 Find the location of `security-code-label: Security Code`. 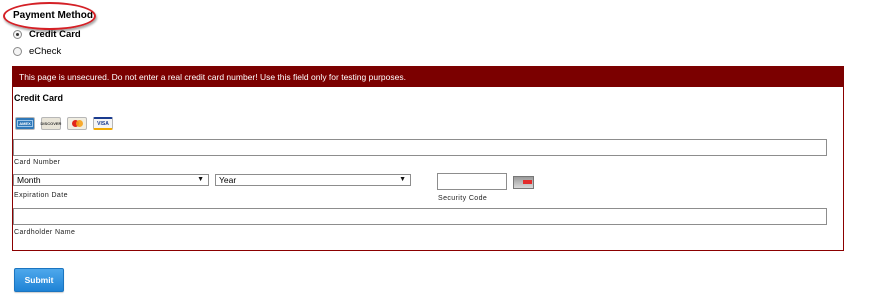

security-code-label: Security Code is located at coordinates (463, 198).